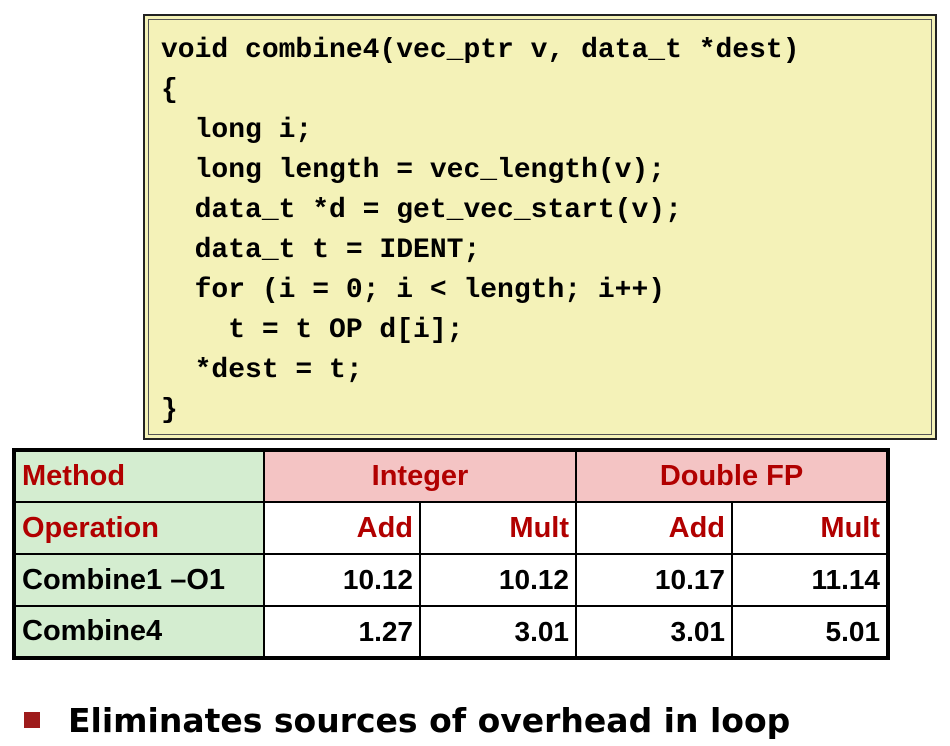 This screenshot has height=746, width=950. I want to click on double-fp-header: Double FP, so click(732, 476).